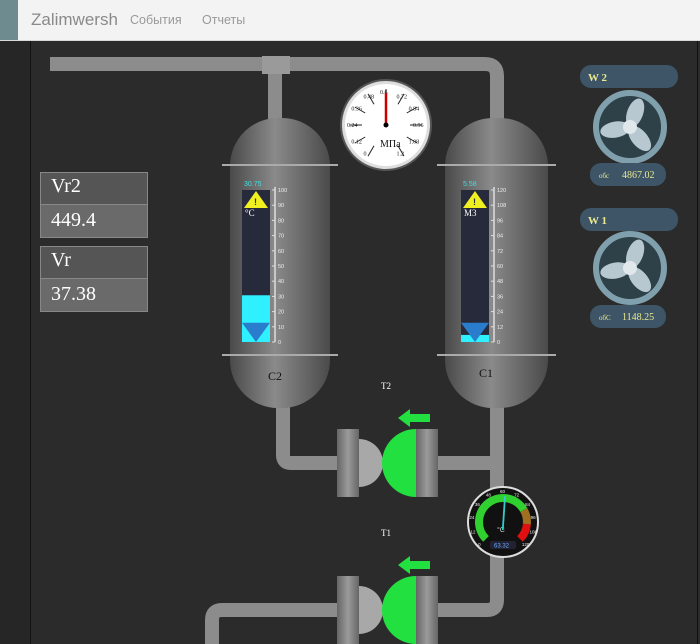 The image size is (700, 644). What do you see at coordinates (500, 328) in the screenshot?
I see `scale-label: 12` at bounding box center [500, 328].